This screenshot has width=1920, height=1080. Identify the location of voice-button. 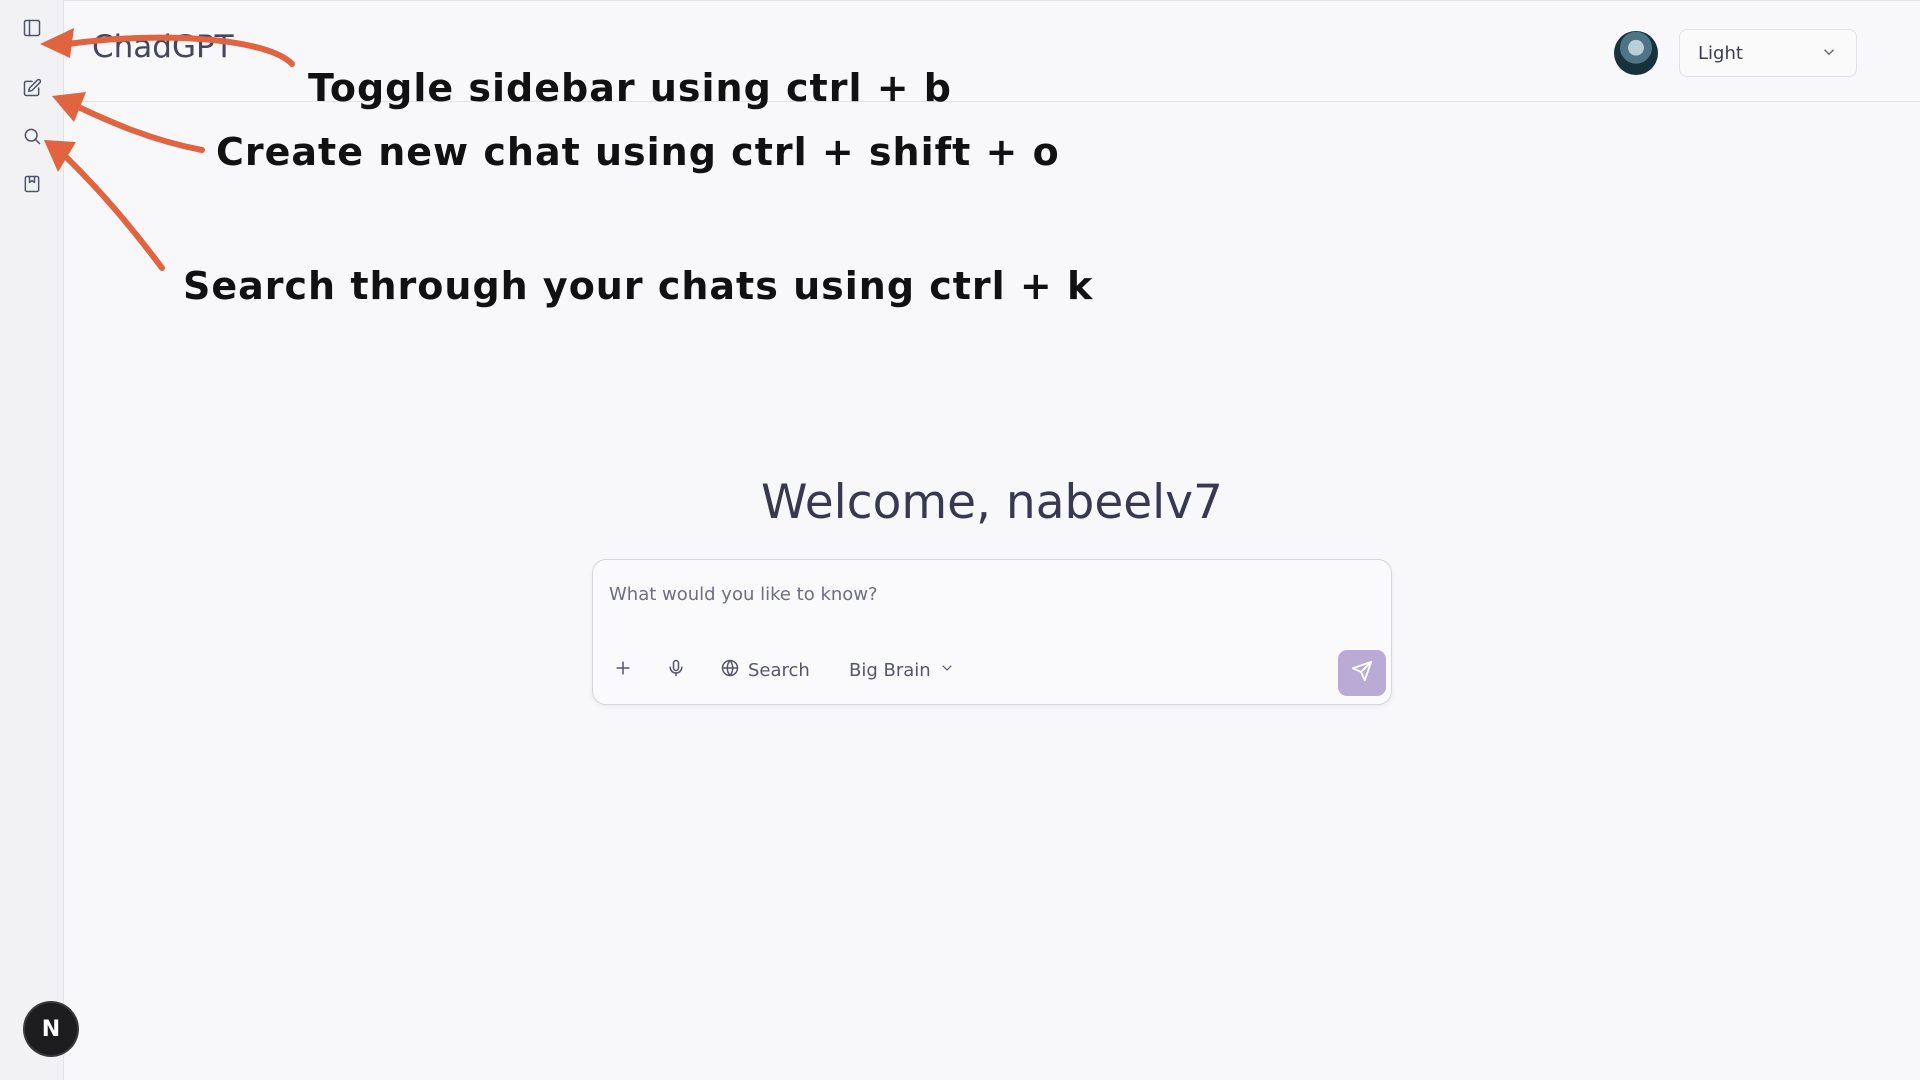
(676, 670).